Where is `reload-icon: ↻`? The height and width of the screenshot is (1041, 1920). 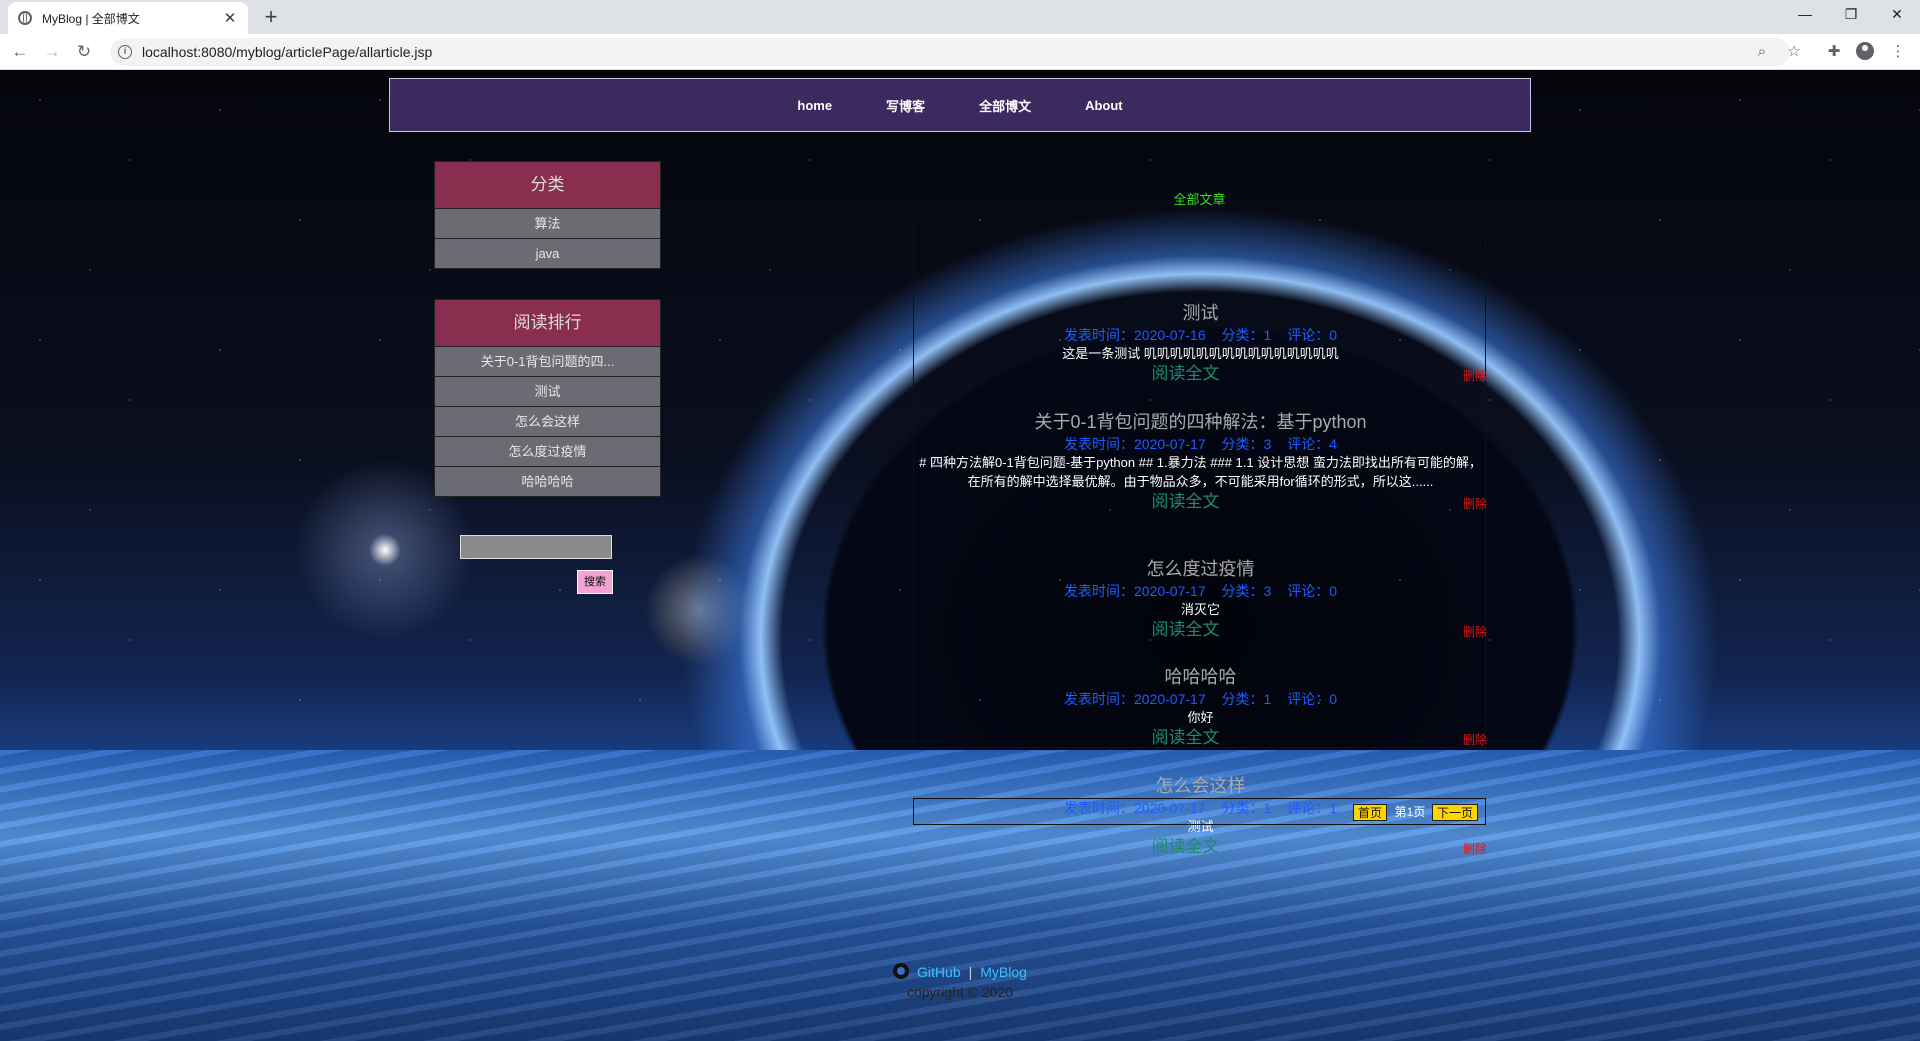 reload-icon: ↻ is located at coordinates (84, 52).